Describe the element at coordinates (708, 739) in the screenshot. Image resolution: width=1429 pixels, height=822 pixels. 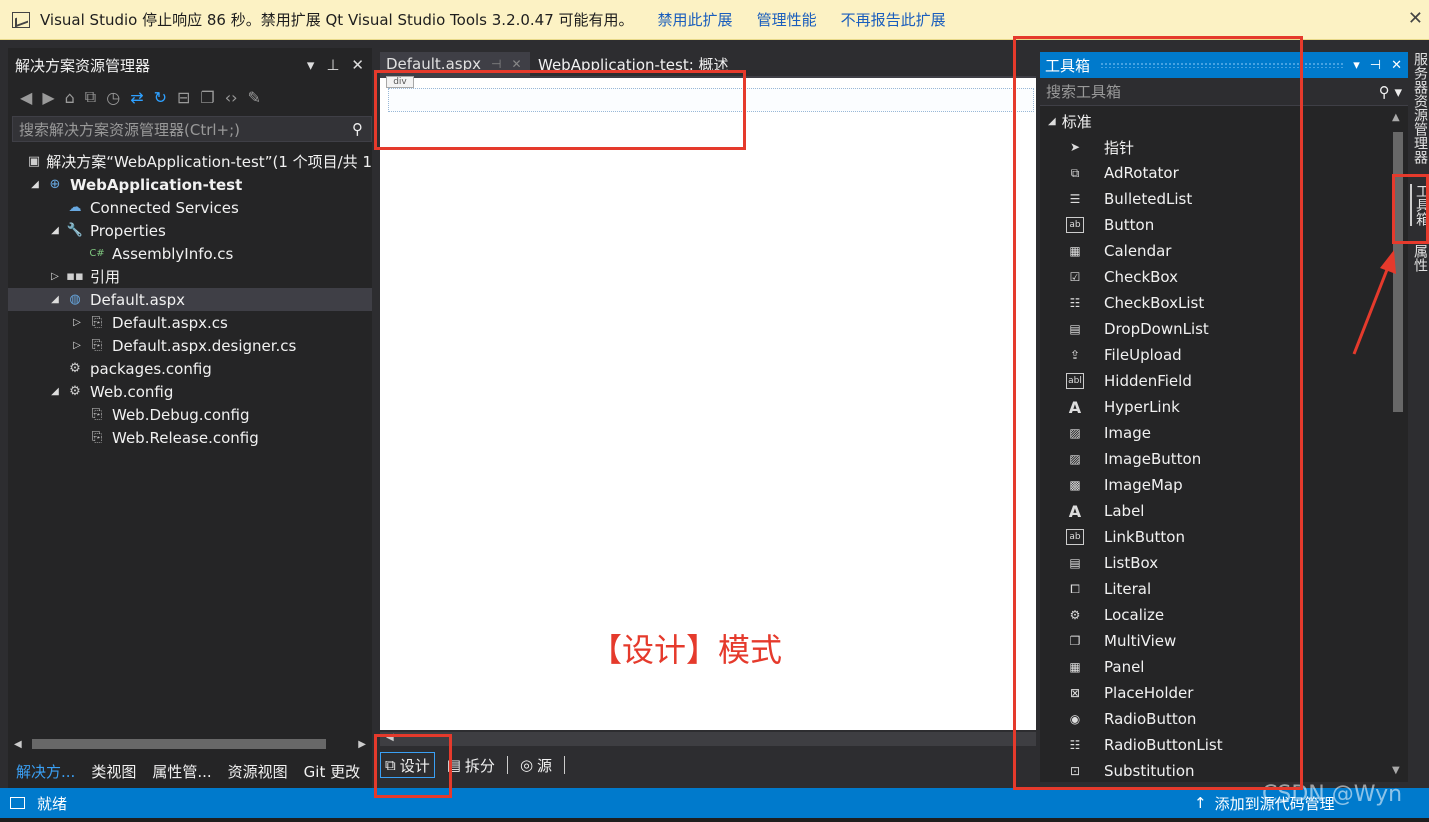
I see `design-horizontal-scrollbar: ◀` at that location.